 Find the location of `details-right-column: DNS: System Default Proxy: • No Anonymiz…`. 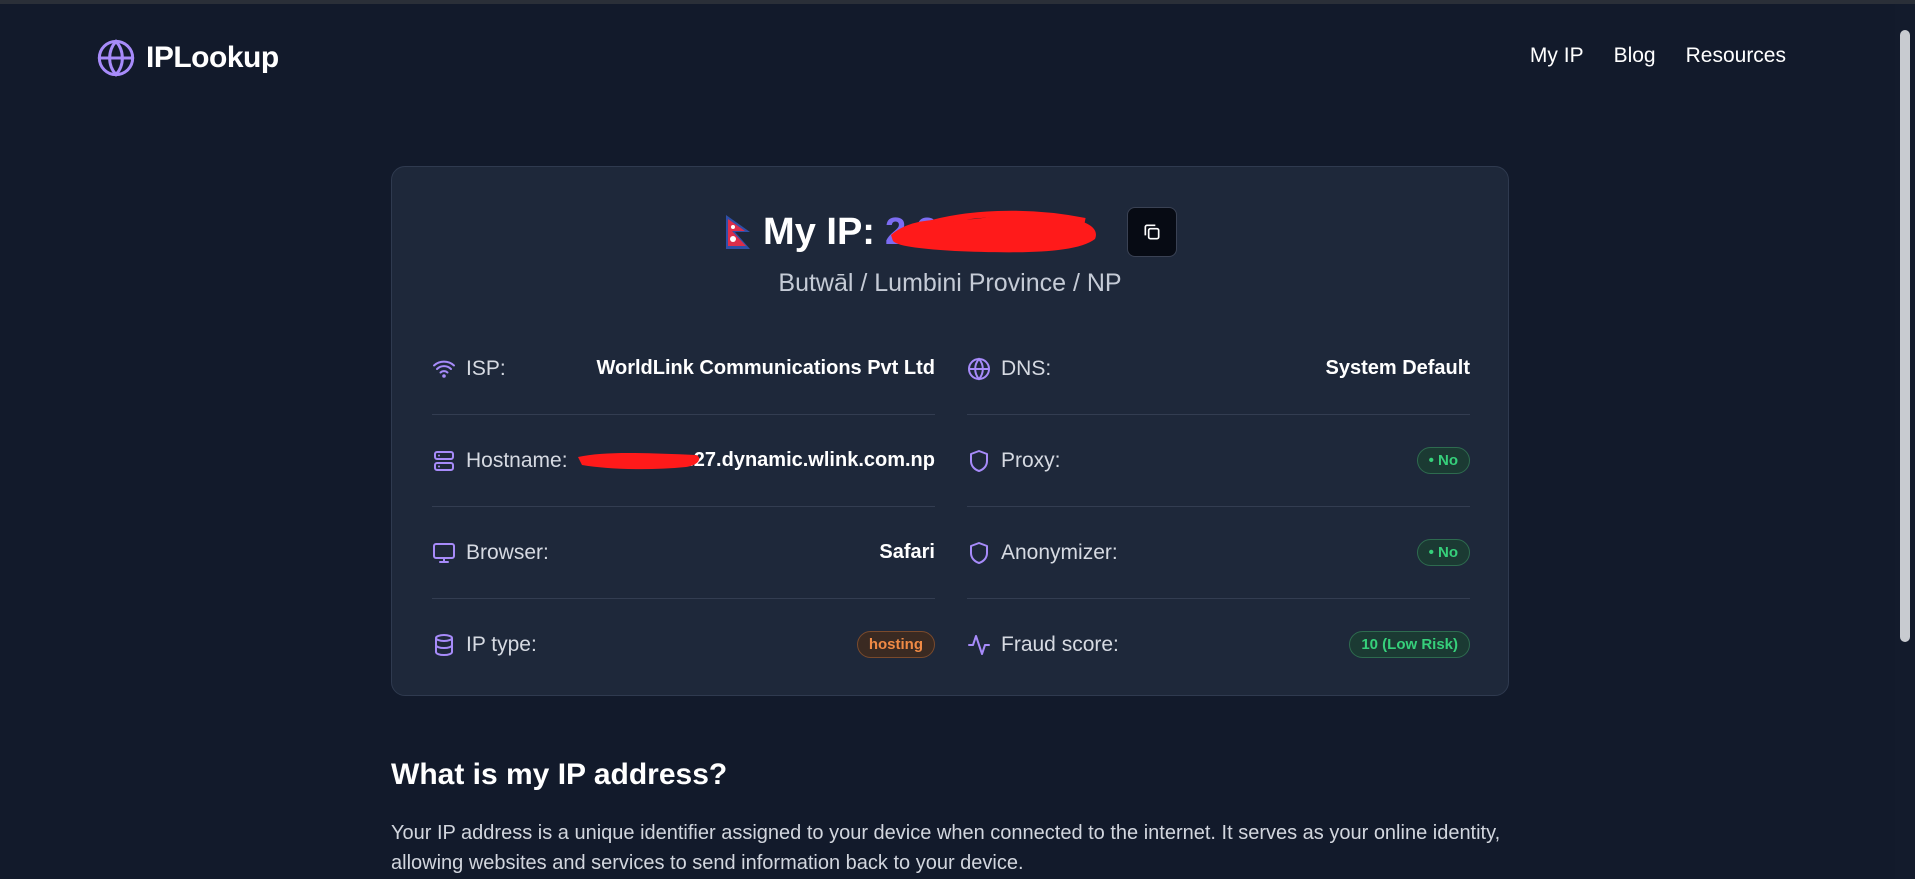

details-right-column: DNS: System Default Proxy: • No Anonymiz… is located at coordinates (1218, 506).